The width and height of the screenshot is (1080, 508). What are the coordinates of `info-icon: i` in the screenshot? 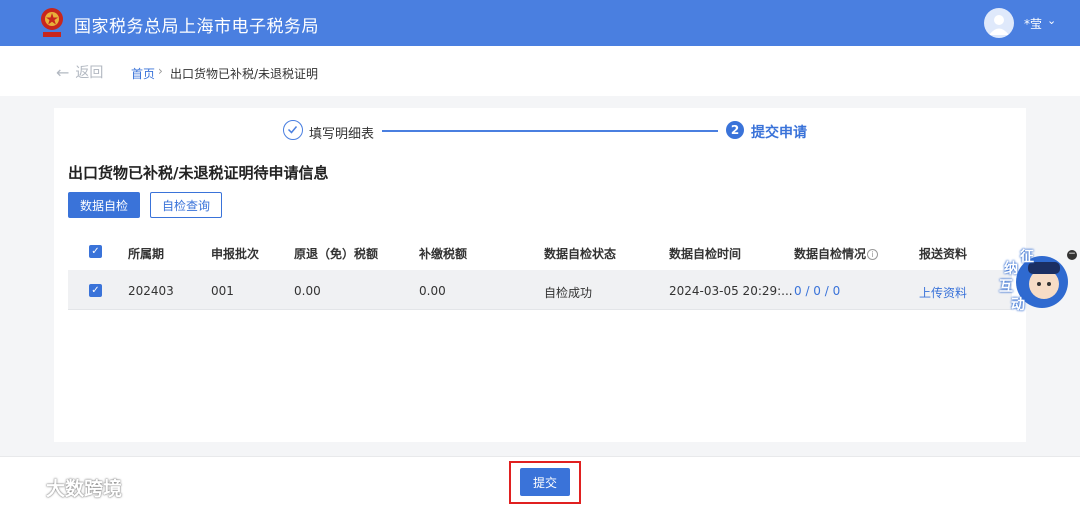 It's located at (873, 254).